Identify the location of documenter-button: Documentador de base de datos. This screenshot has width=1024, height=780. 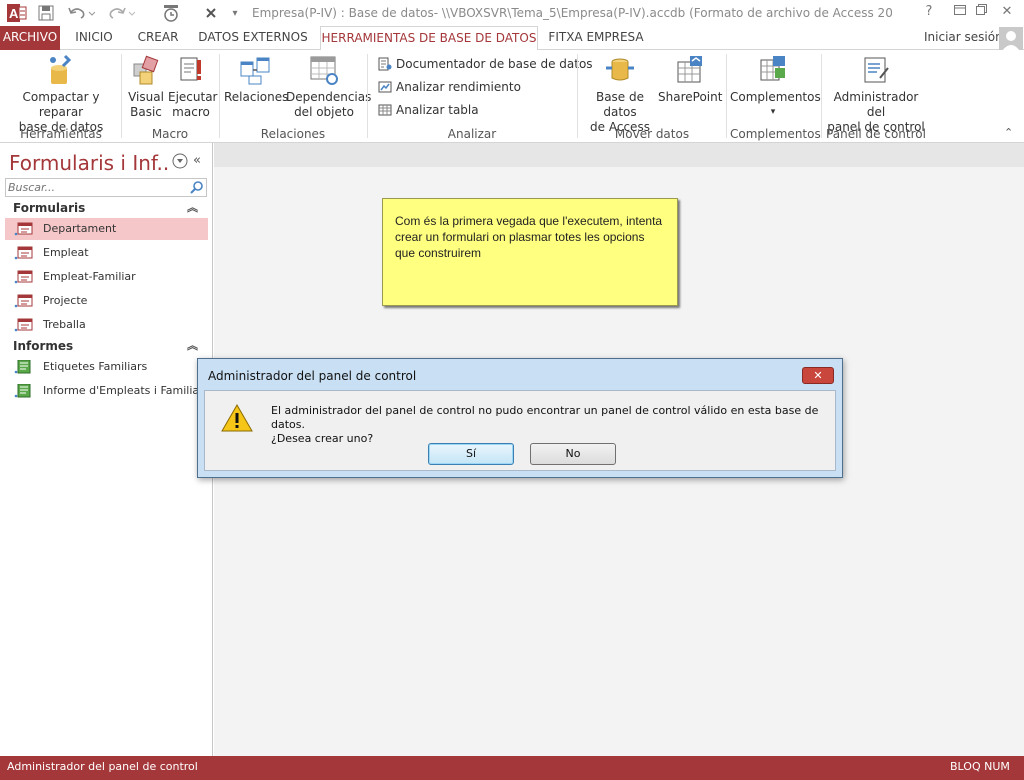
(485, 64).